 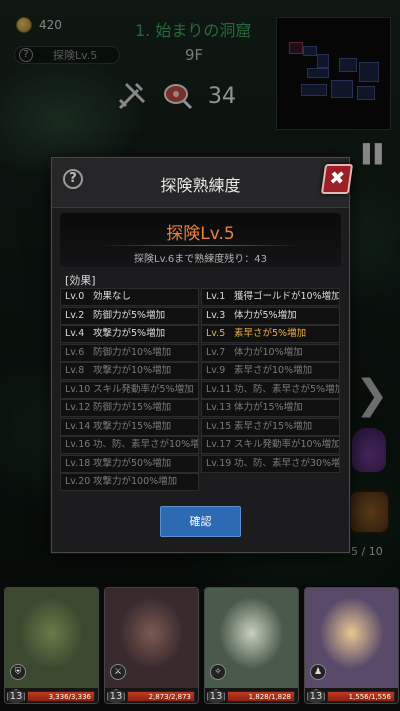 I want to click on effect-text: 防御力が5%増加, so click(x=129, y=315).